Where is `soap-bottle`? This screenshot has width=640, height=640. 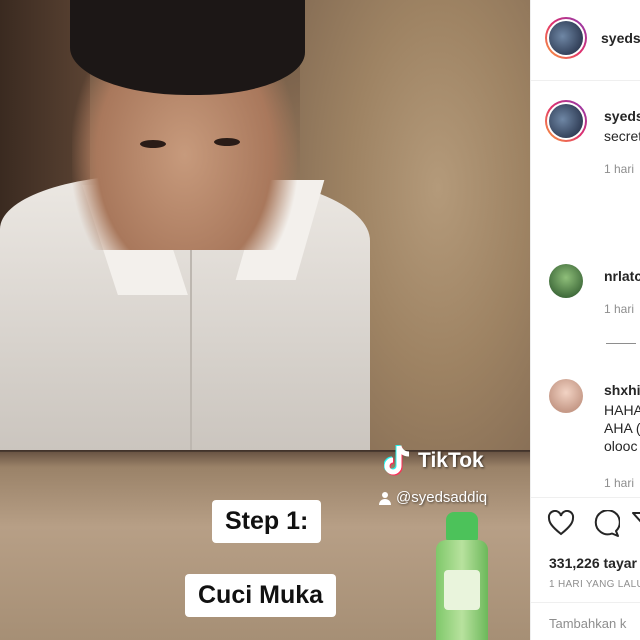 soap-bottle is located at coordinates (462, 576).